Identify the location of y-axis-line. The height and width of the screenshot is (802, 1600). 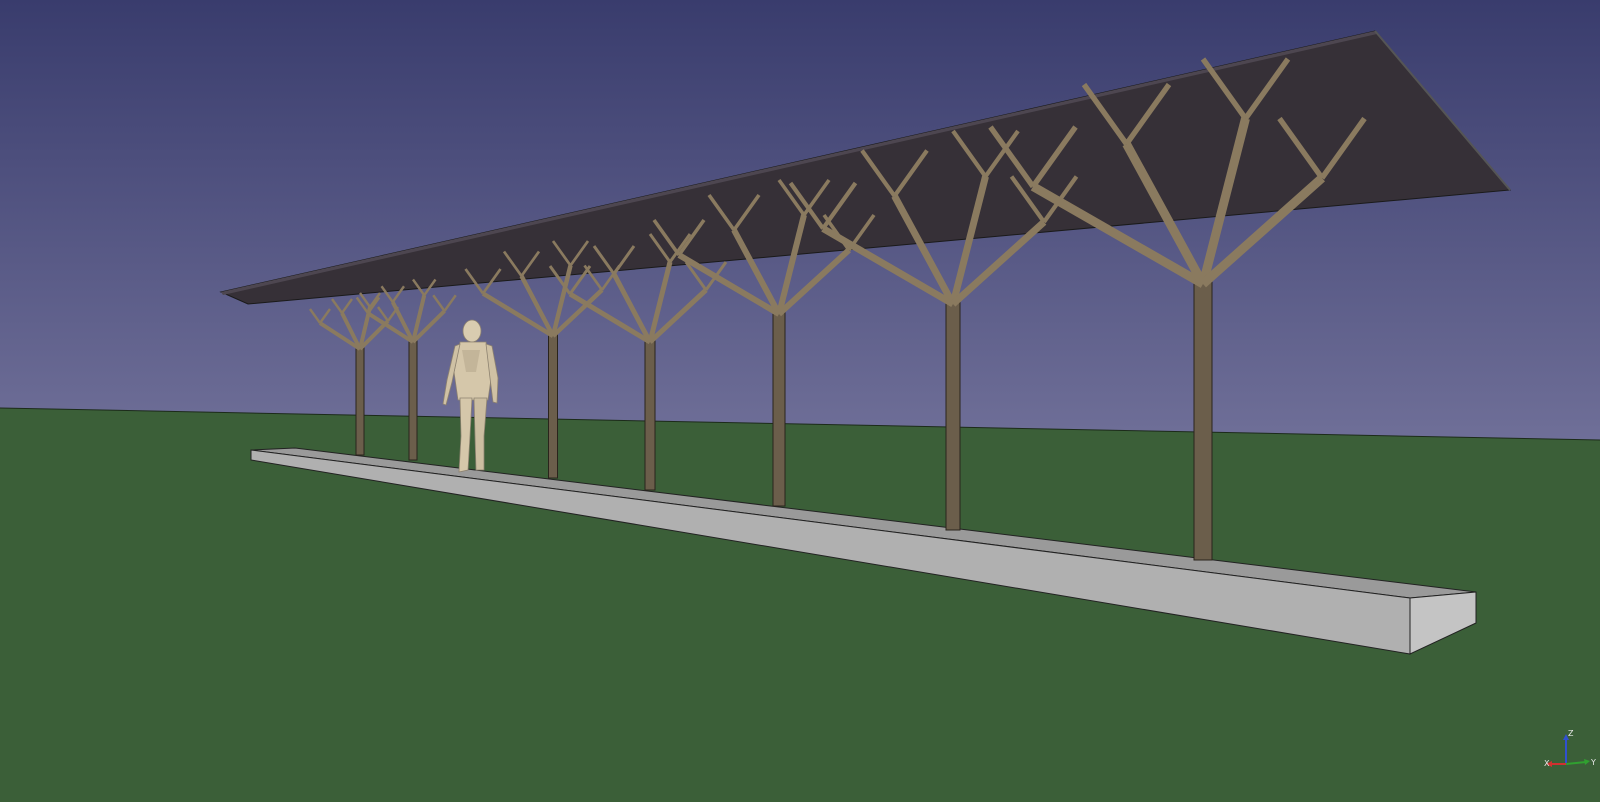
(1576, 763).